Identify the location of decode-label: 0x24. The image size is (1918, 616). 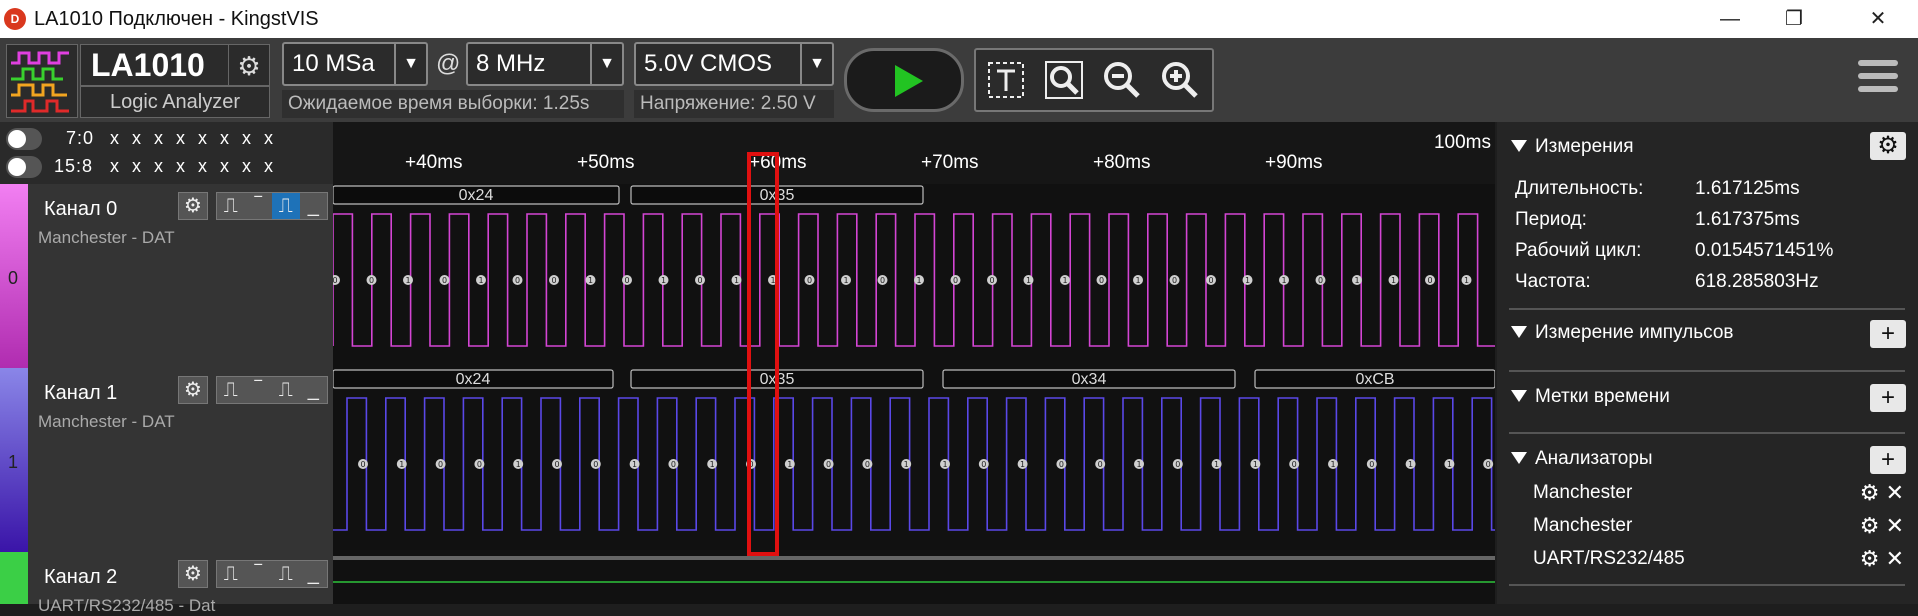
(476, 195).